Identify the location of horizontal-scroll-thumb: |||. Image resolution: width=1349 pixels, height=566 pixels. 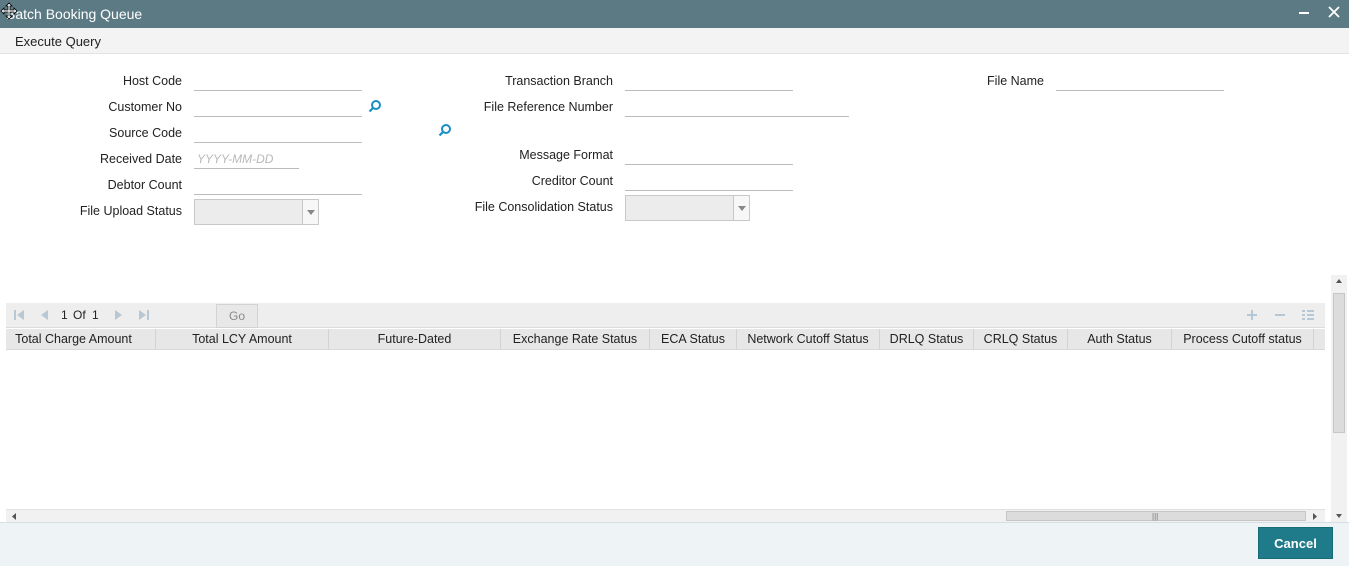
(1156, 516).